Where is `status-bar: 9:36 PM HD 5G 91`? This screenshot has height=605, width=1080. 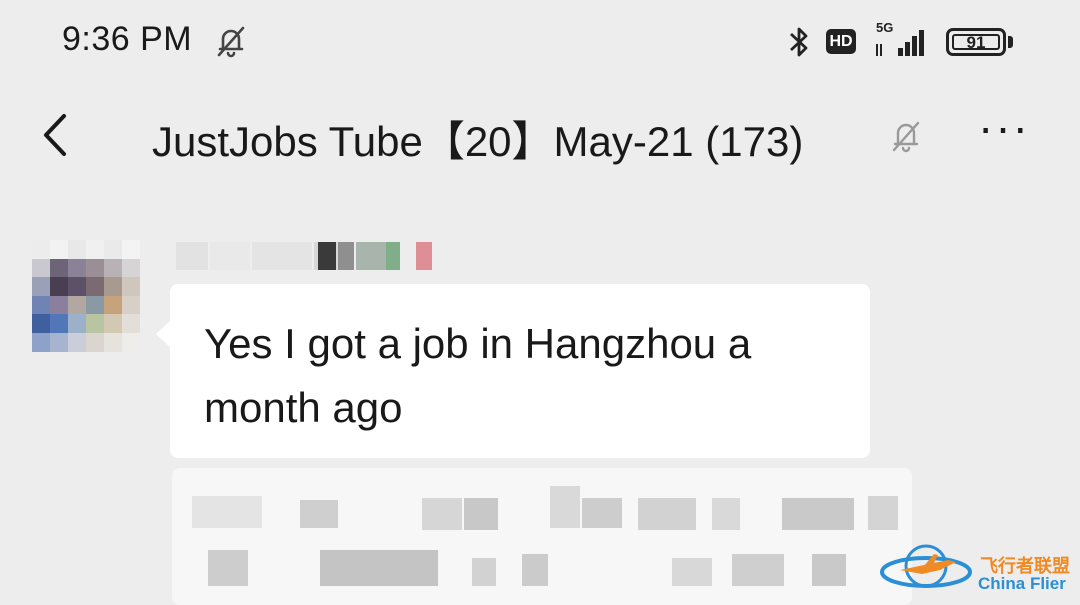
status-bar: 9:36 PM HD 5G 91 is located at coordinates (540, 43).